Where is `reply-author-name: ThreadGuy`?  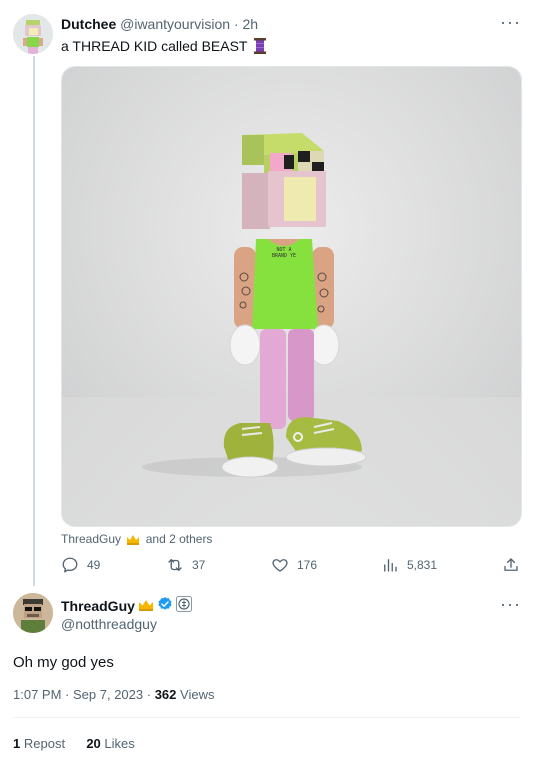
reply-author-name: ThreadGuy is located at coordinates (98, 606).